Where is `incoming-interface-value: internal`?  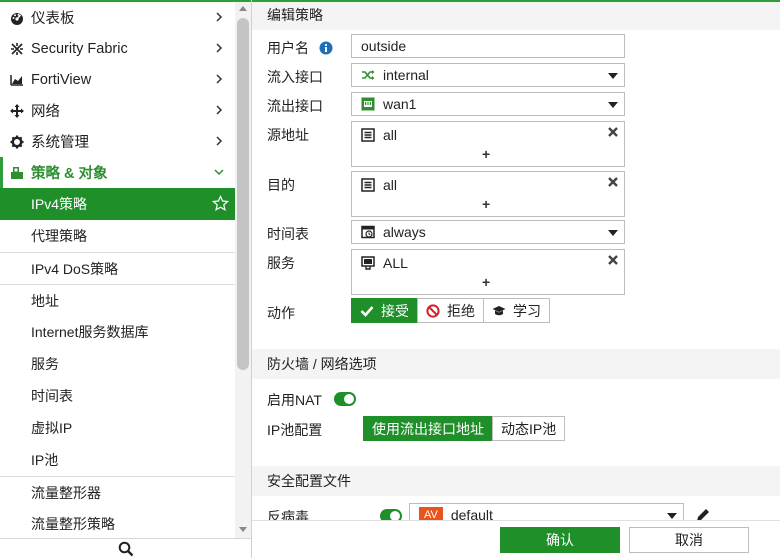
incoming-interface-value: internal is located at coordinates (406, 75).